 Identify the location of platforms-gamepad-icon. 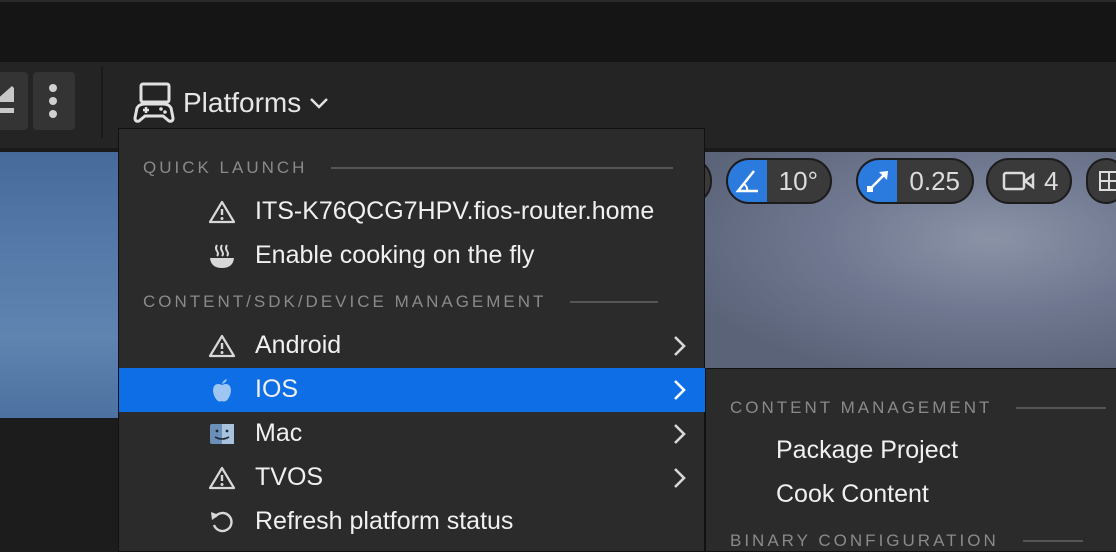
(154, 102).